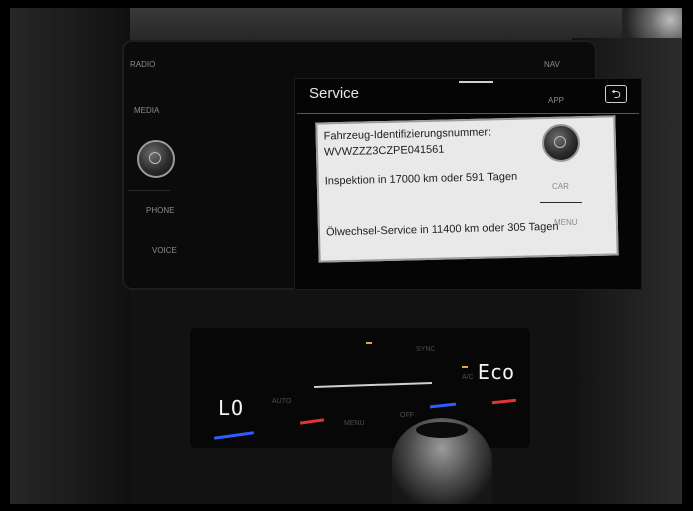 This screenshot has height=511, width=693. What do you see at coordinates (504, 401) in the screenshot?
I see `passenger-temp-hot` at bounding box center [504, 401].